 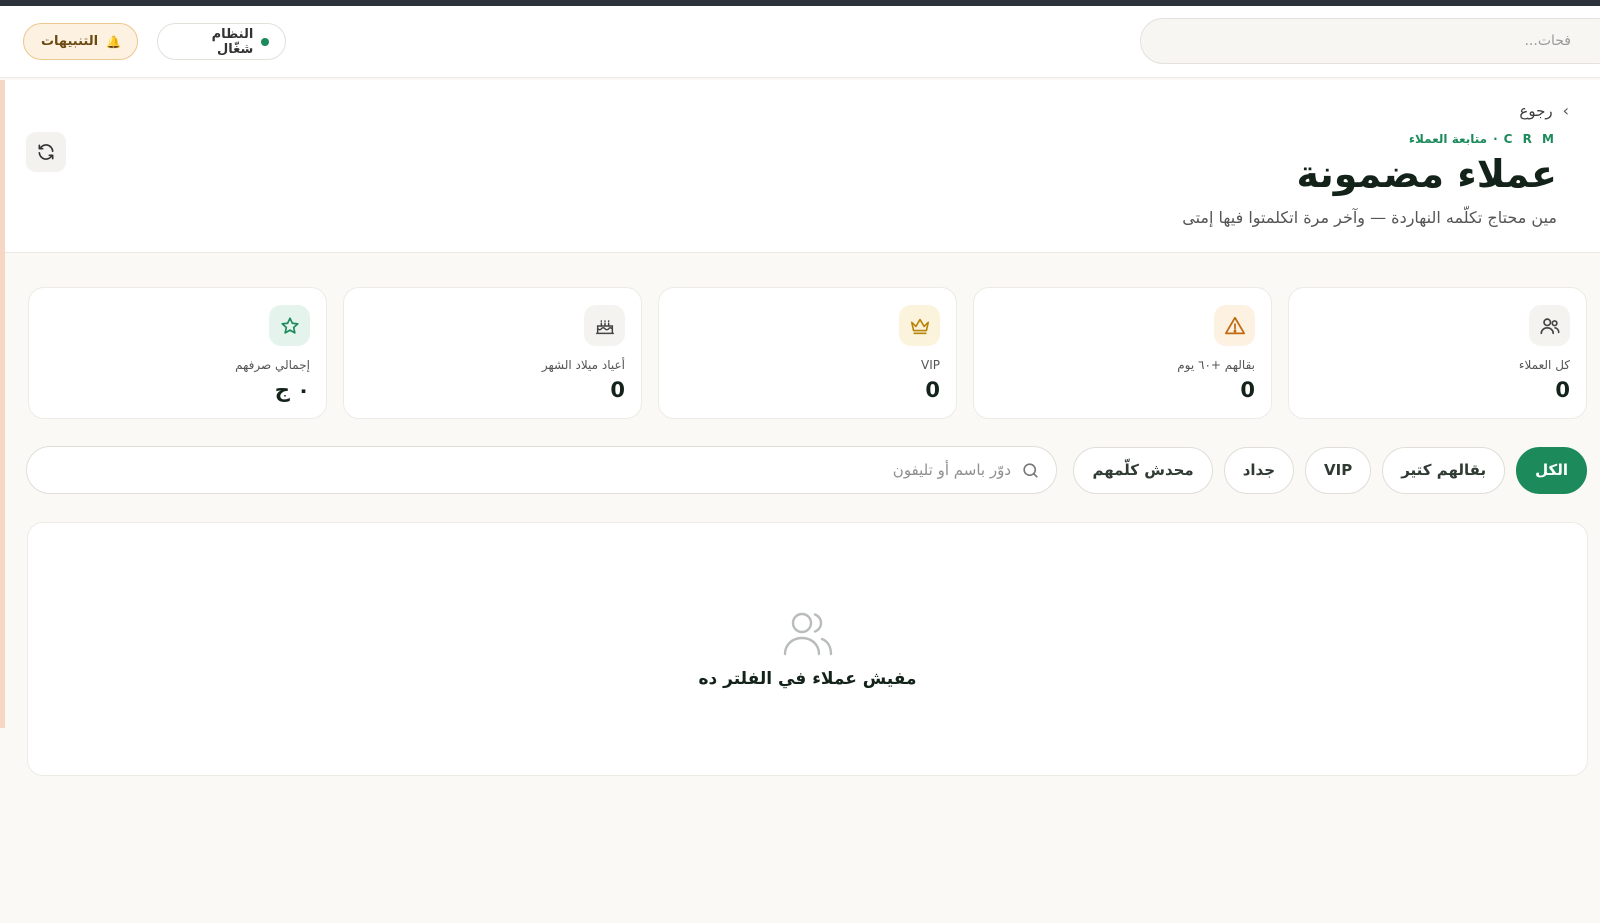 What do you see at coordinates (492, 353) in the screenshot?
I see `stat-card-birthdays: أعياد ميلاد الشهر 0` at bounding box center [492, 353].